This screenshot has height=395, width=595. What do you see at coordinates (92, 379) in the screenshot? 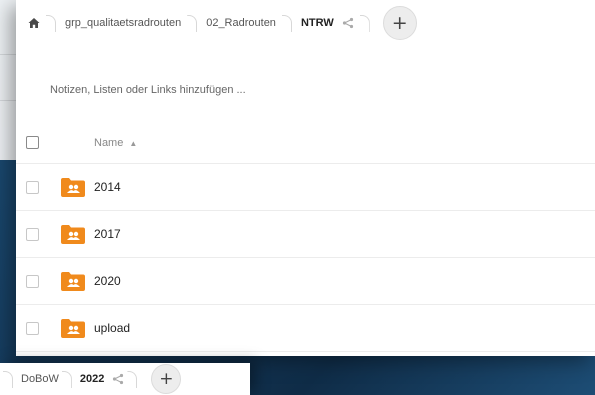
I see `breadcrumb-item-current: 2022` at bounding box center [92, 379].